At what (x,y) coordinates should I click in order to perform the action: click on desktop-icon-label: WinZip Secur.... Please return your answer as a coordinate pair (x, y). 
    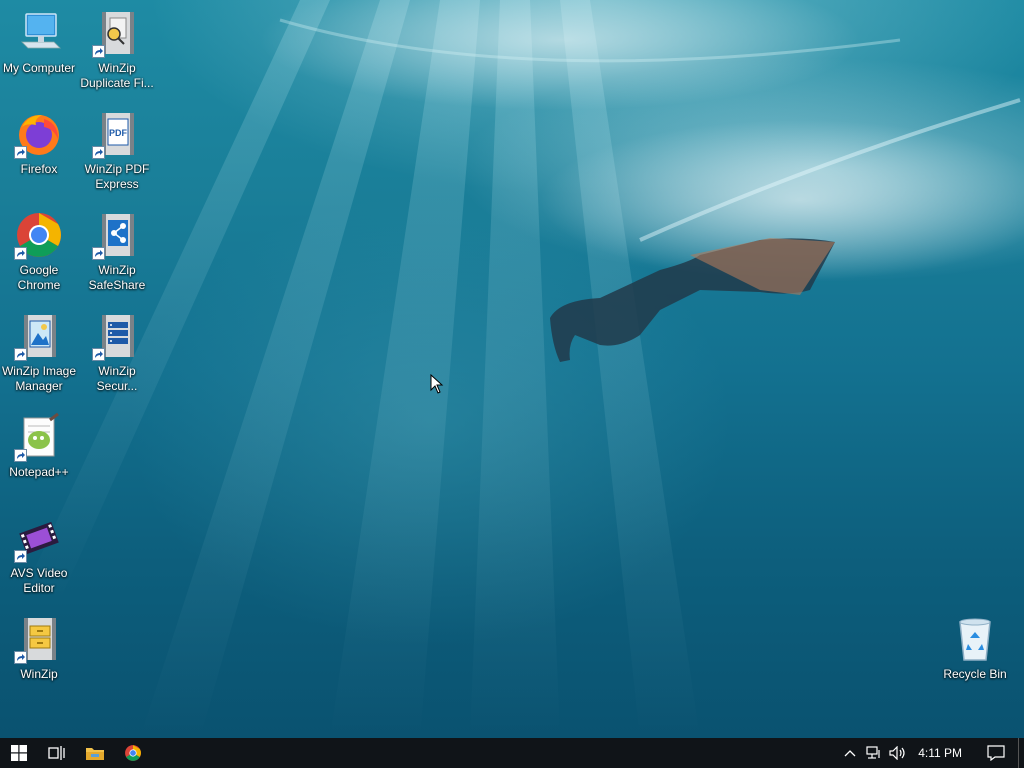
    Looking at the image, I should click on (117, 378).